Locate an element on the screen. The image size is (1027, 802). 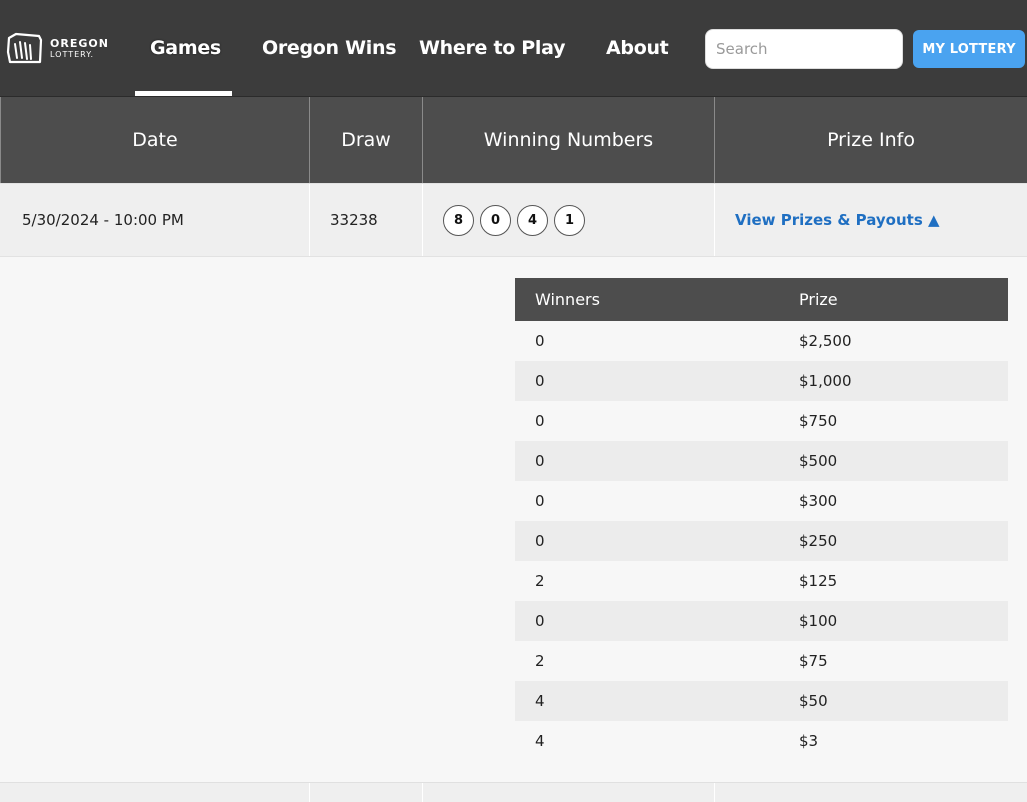
table-row: 0 $300 is located at coordinates (761, 501).